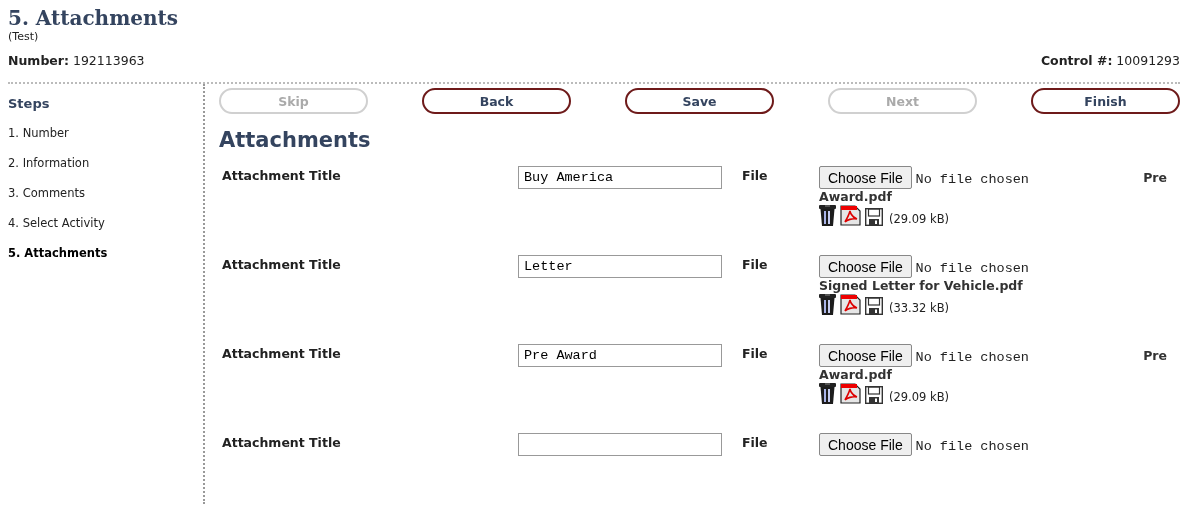  What do you see at coordinates (496, 101) in the screenshot?
I see `wizard-button: Back` at bounding box center [496, 101].